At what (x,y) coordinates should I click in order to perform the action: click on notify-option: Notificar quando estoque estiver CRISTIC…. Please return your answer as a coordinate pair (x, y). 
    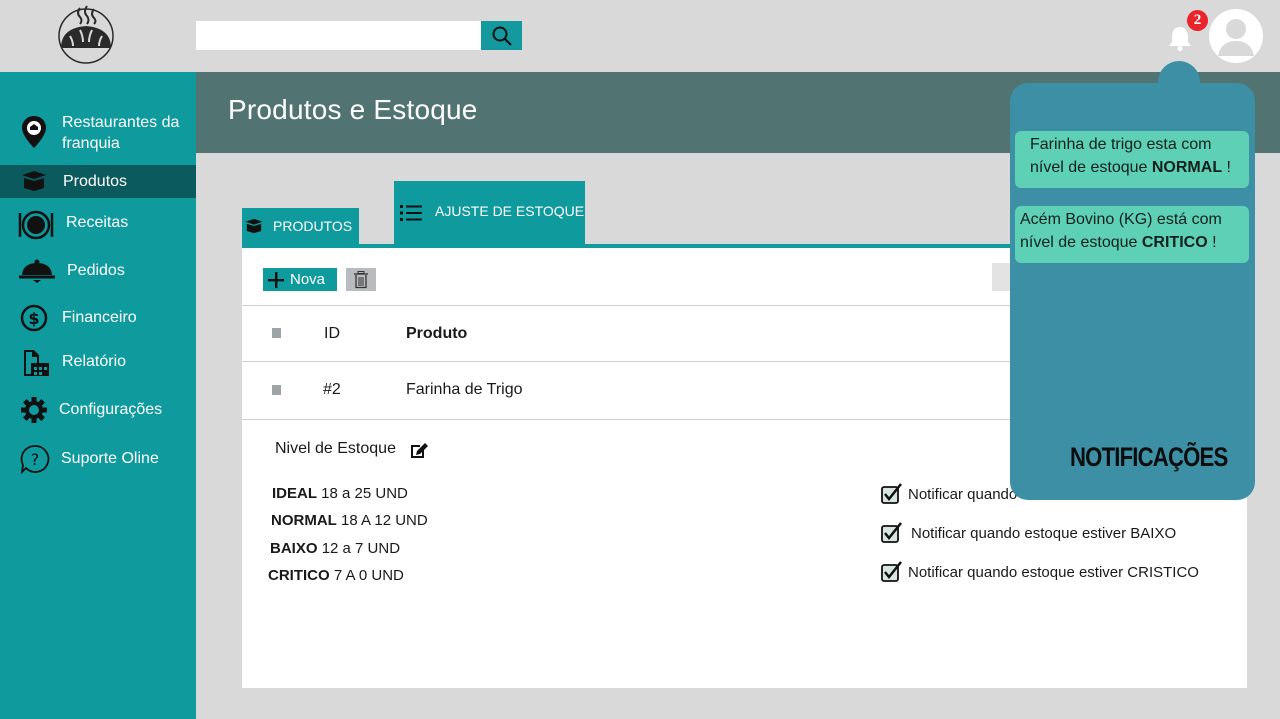
    Looking at the image, I should click on (1040, 572).